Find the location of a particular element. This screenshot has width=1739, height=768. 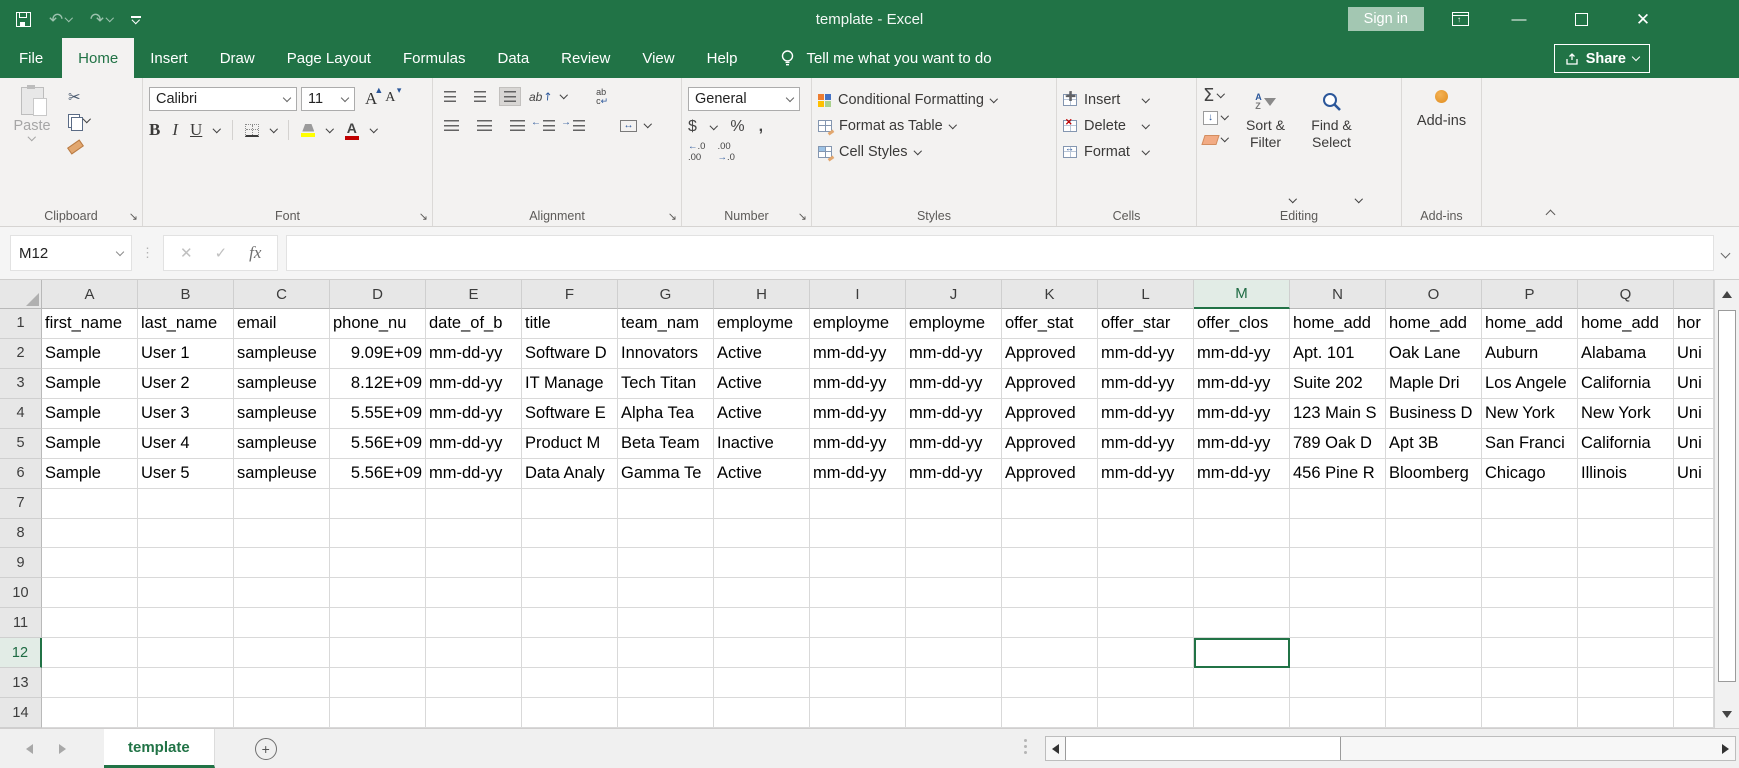

cell-O3: Maple Dri is located at coordinates (1434, 383).